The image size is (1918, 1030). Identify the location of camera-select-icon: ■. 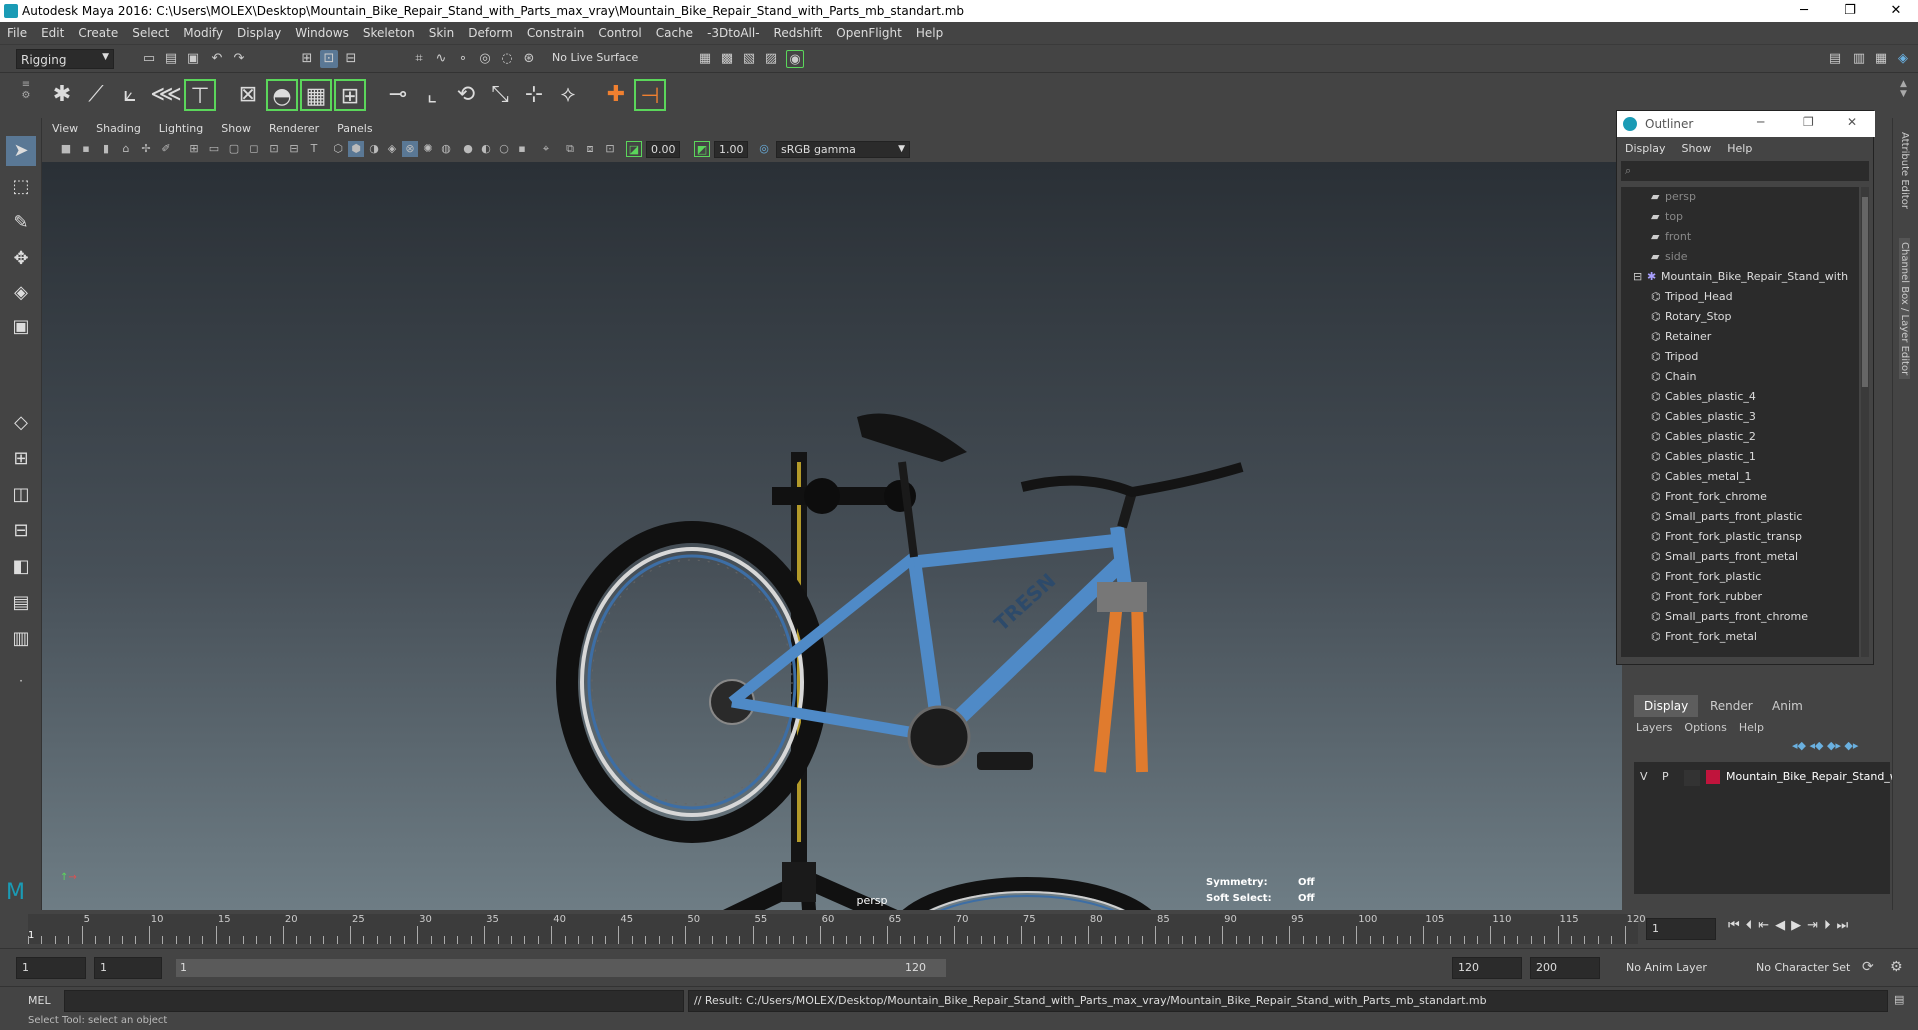
(66, 149).